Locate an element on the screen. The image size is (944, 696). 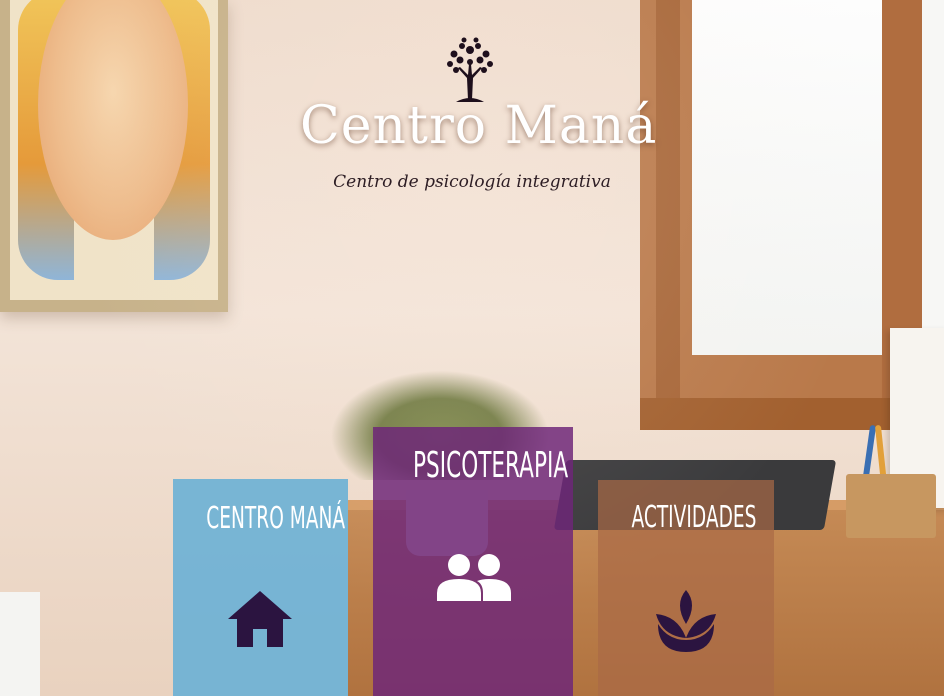
tile-psicoterapia: PSICOTERAPIA is located at coordinates (473, 561).